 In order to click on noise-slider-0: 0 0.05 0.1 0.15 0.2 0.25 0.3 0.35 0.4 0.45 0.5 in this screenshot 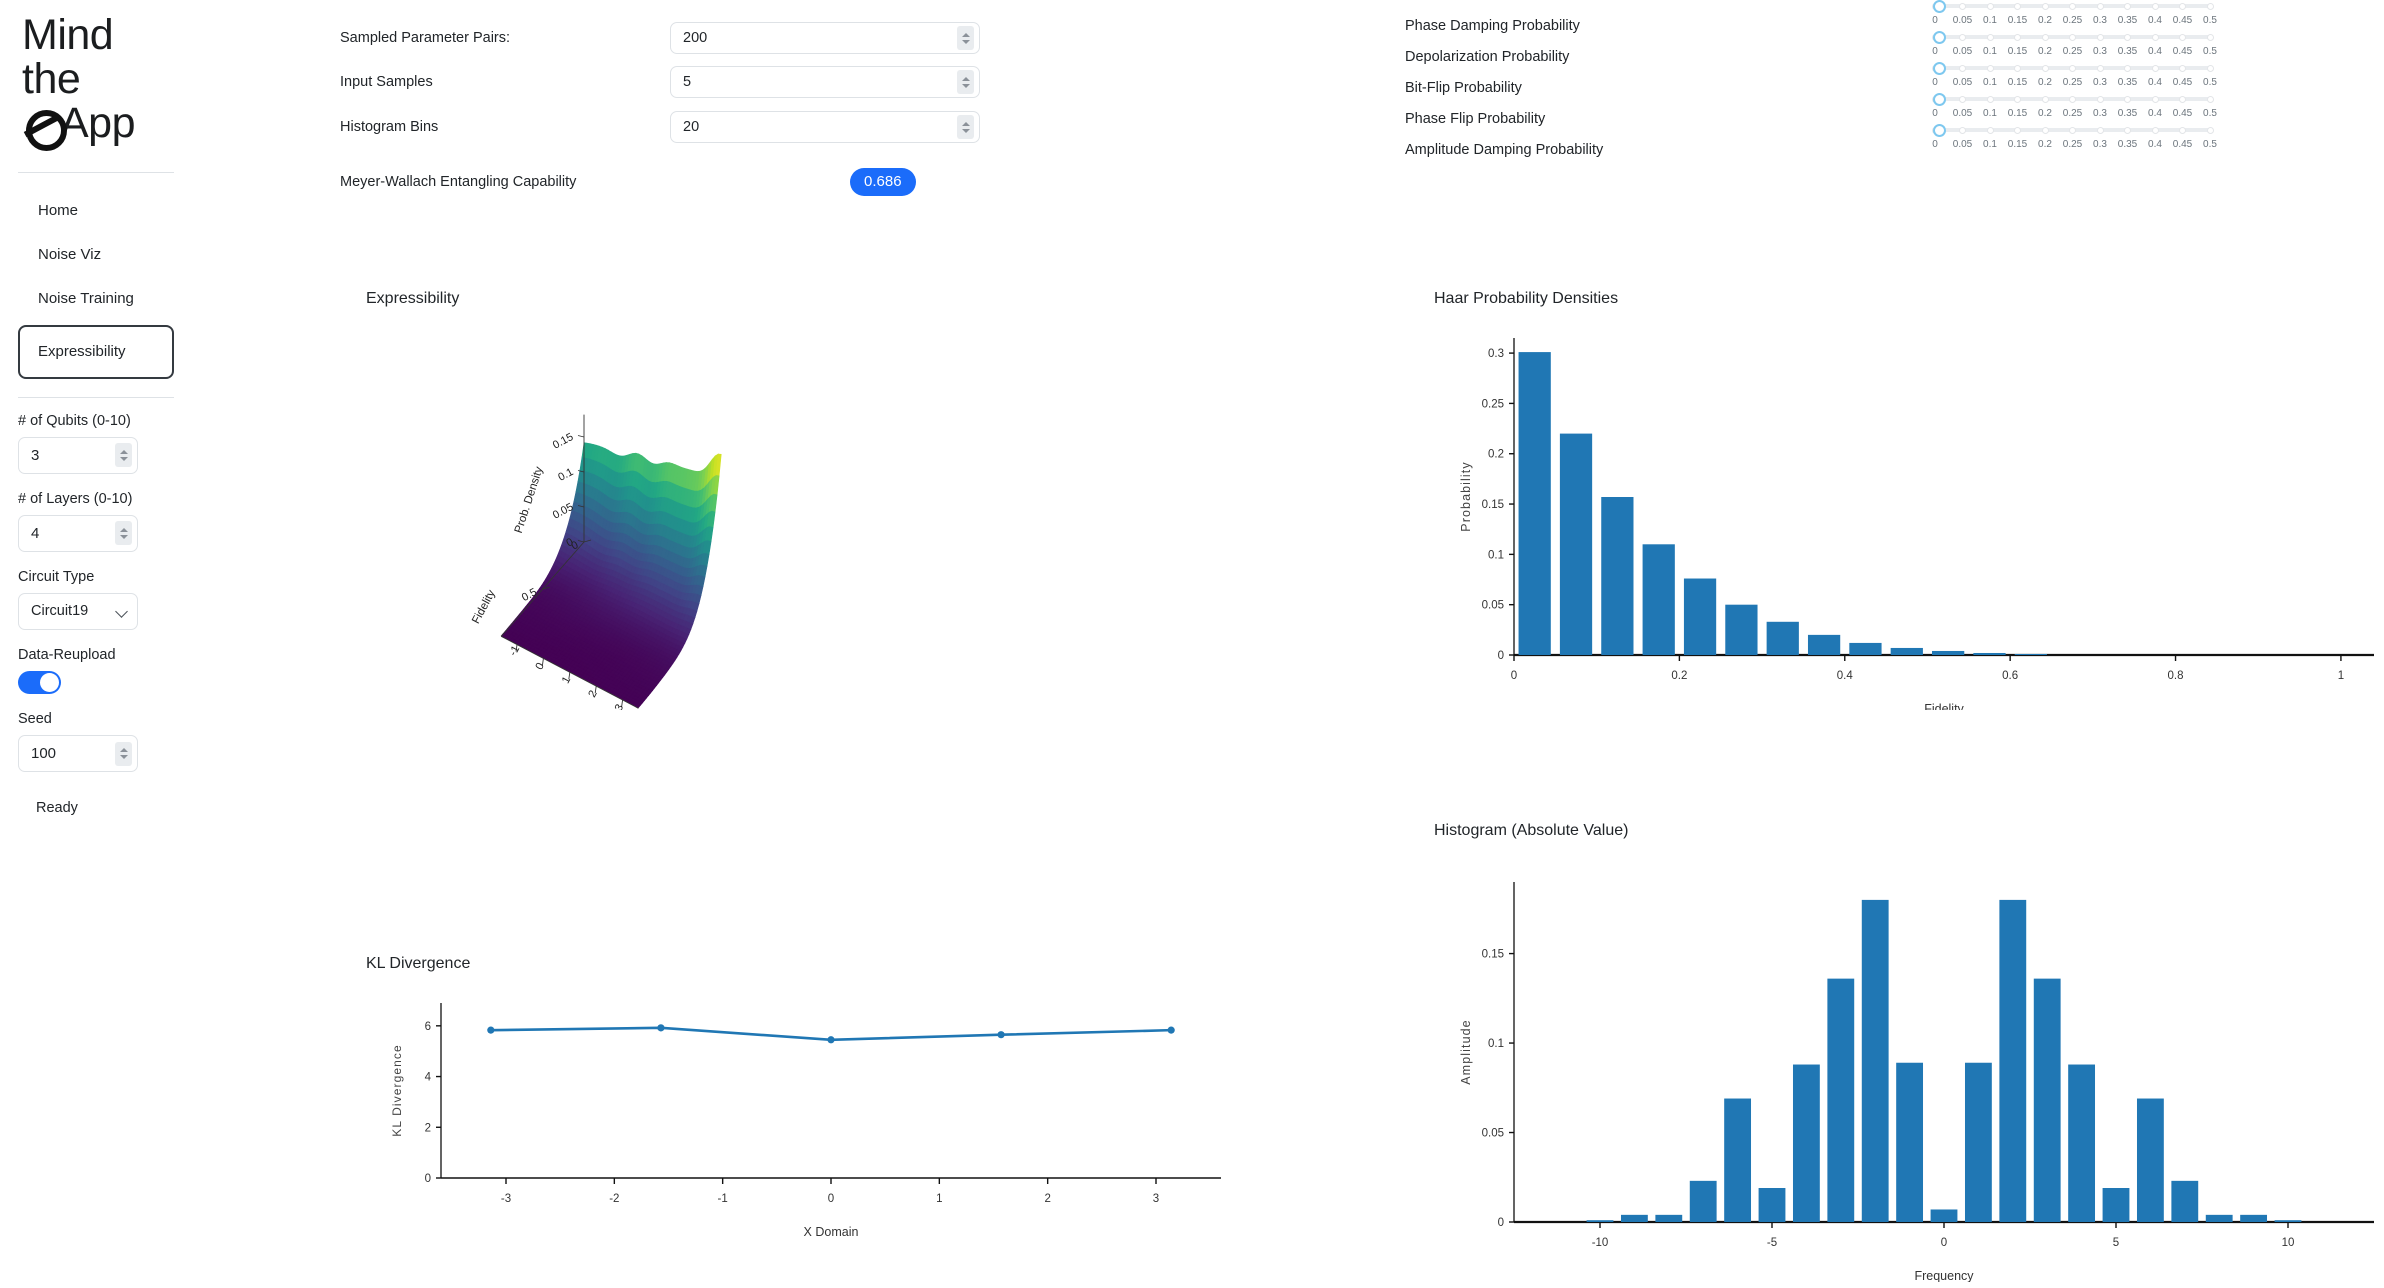, I will do `click(2074, 14)`.